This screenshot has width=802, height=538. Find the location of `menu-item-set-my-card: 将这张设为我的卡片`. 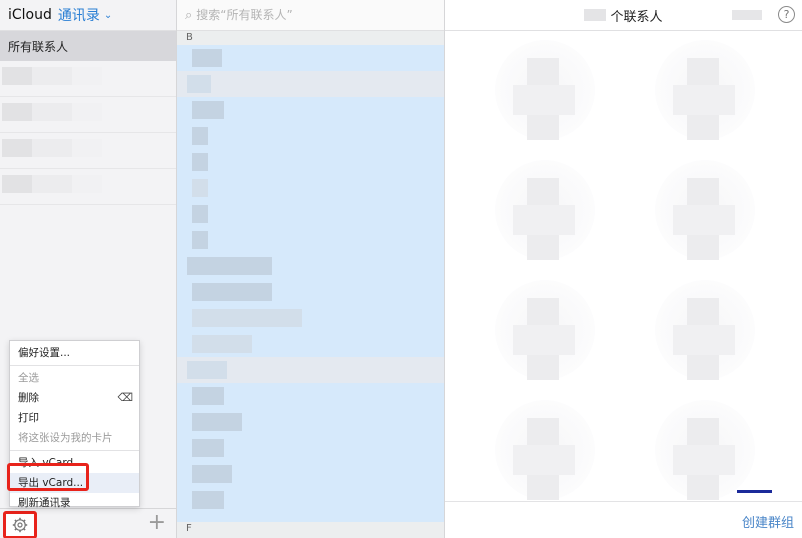

menu-item-set-my-card: 将这张设为我的卡片 is located at coordinates (65, 438).